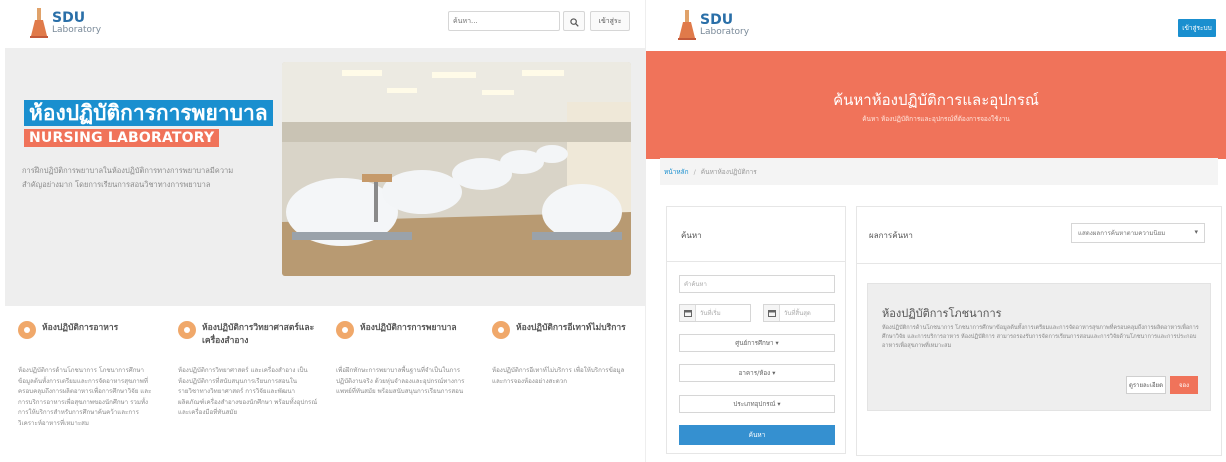  Describe the element at coordinates (148, 113) in the screenshot. I see `hero-title: ห้องปฏิบัติการการพยาบาล` at that location.